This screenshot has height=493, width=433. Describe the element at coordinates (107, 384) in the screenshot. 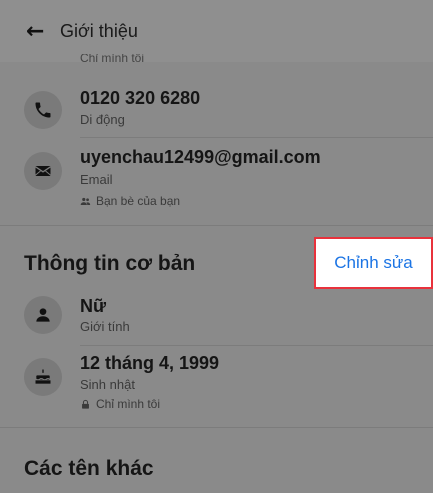

I see `birthday-label: Sinh nhật` at that location.